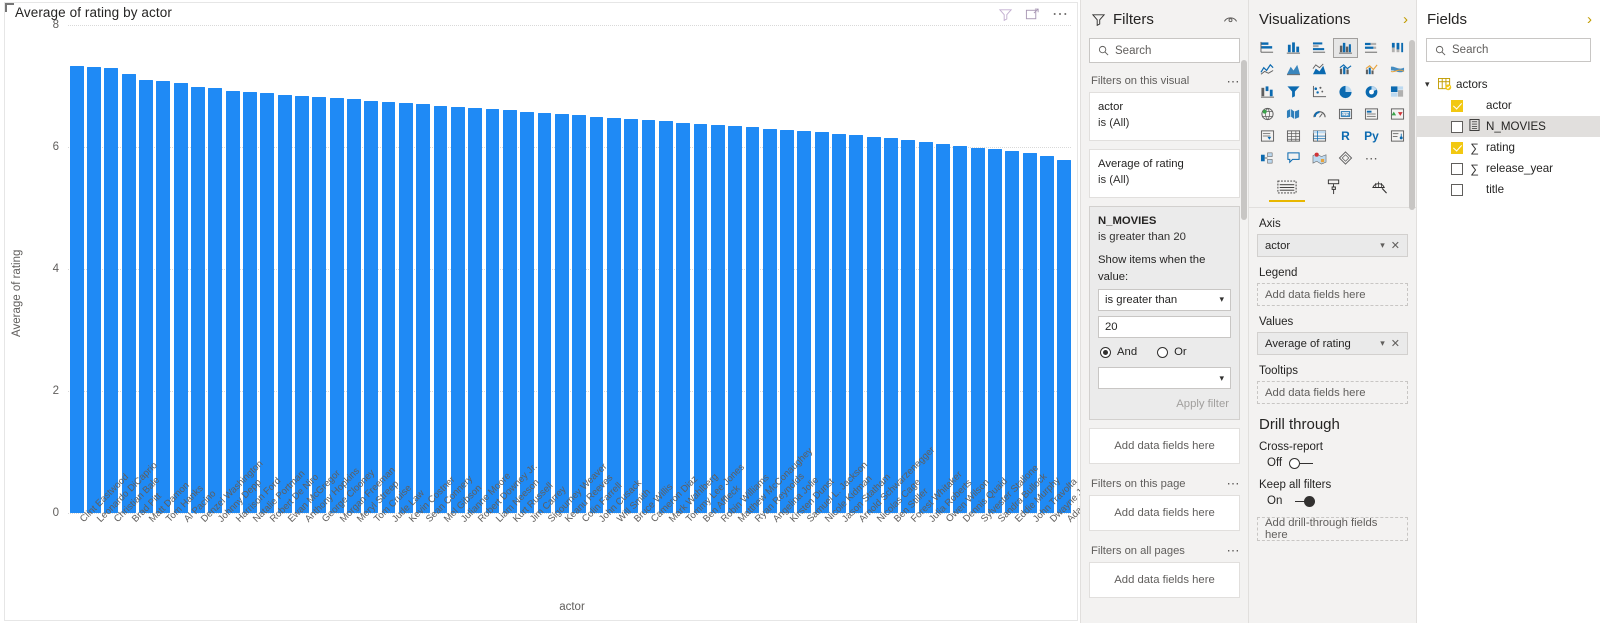 Image resolution: width=1600 pixels, height=623 pixels. Describe the element at coordinates (1293, 48) in the screenshot. I see `stacked-column-chart-icon` at that location.